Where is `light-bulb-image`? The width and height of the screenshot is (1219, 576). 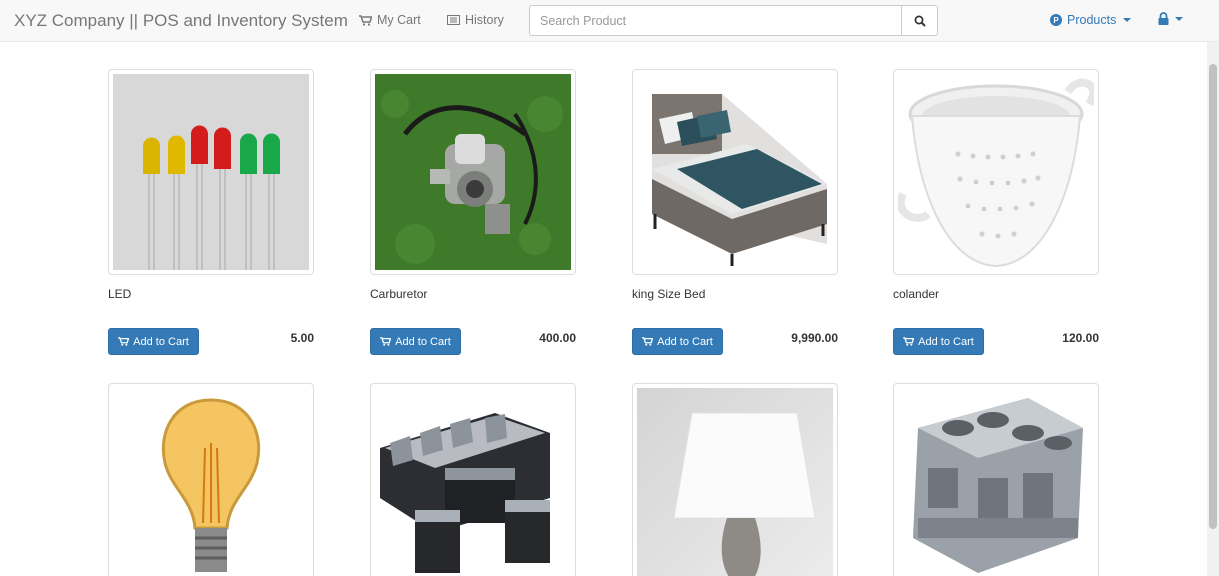
light-bulb-image is located at coordinates (211, 482).